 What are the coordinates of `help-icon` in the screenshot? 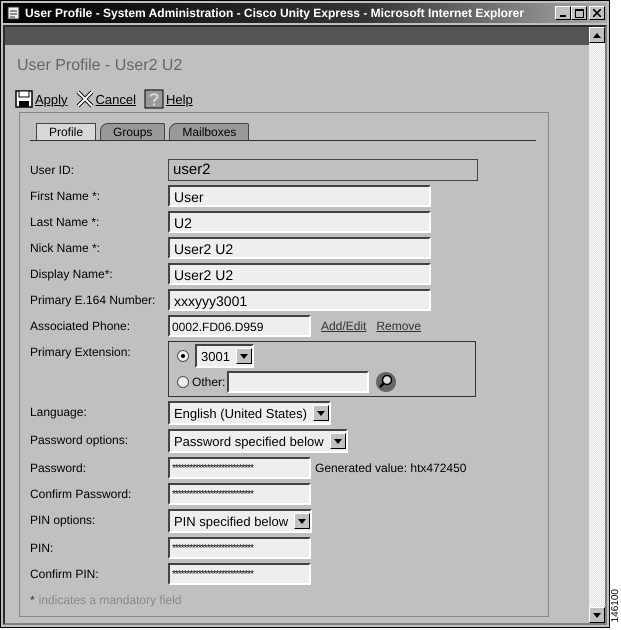 It's located at (154, 99).